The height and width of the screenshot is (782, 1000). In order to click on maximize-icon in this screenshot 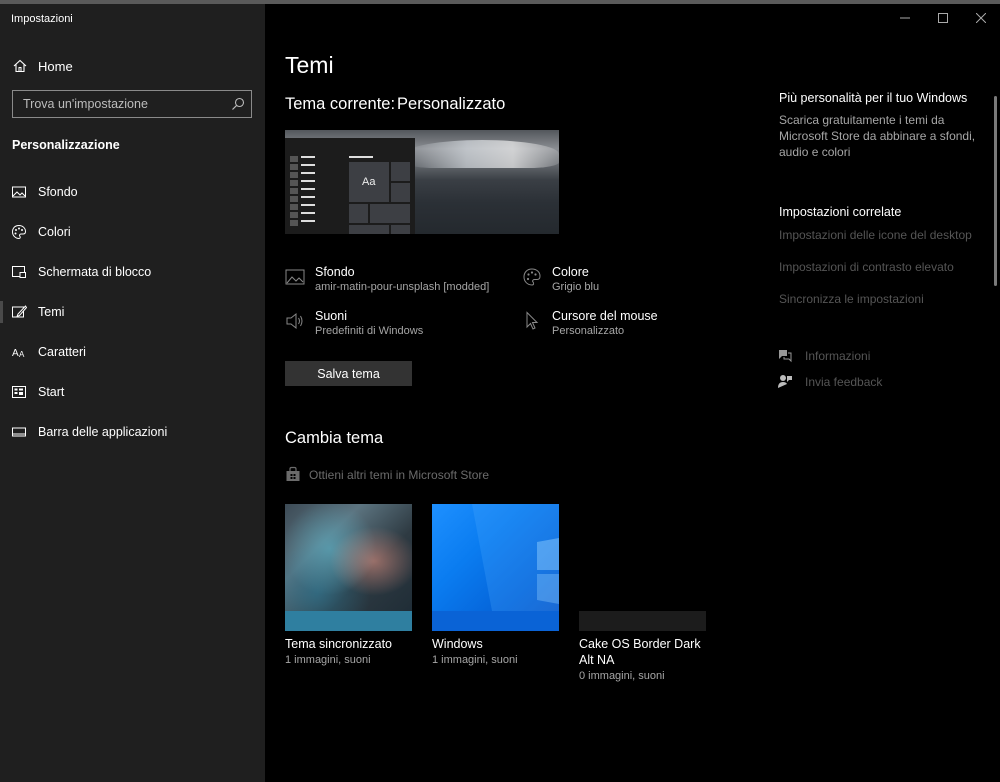, I will do `click(943, 18)`.